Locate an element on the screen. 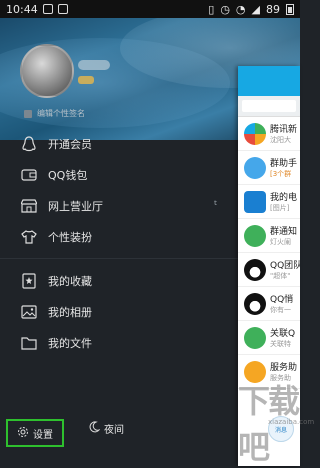 The width and height of the screenshot is (320, 468). vibrate-icon: ▯ is located at coordinates (211, 9).